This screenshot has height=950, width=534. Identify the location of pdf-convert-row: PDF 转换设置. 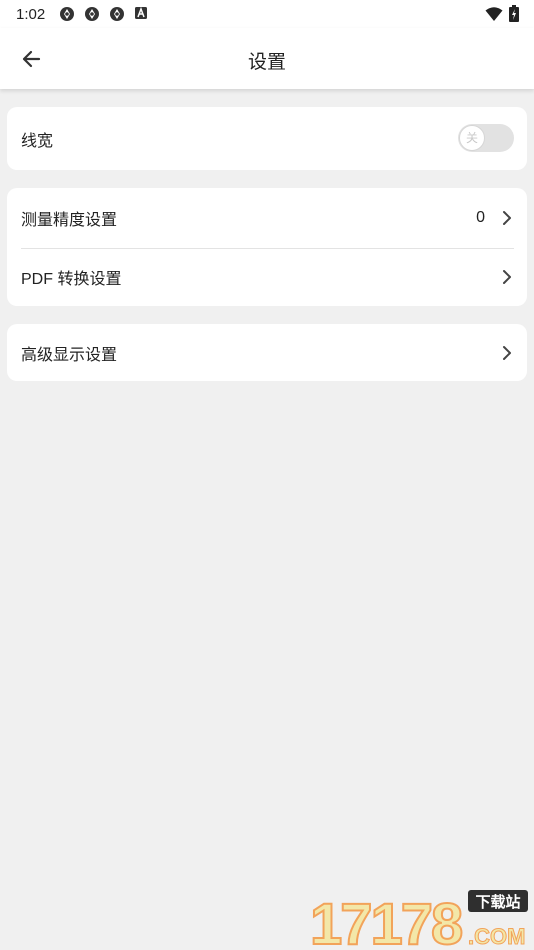
(267, 277).